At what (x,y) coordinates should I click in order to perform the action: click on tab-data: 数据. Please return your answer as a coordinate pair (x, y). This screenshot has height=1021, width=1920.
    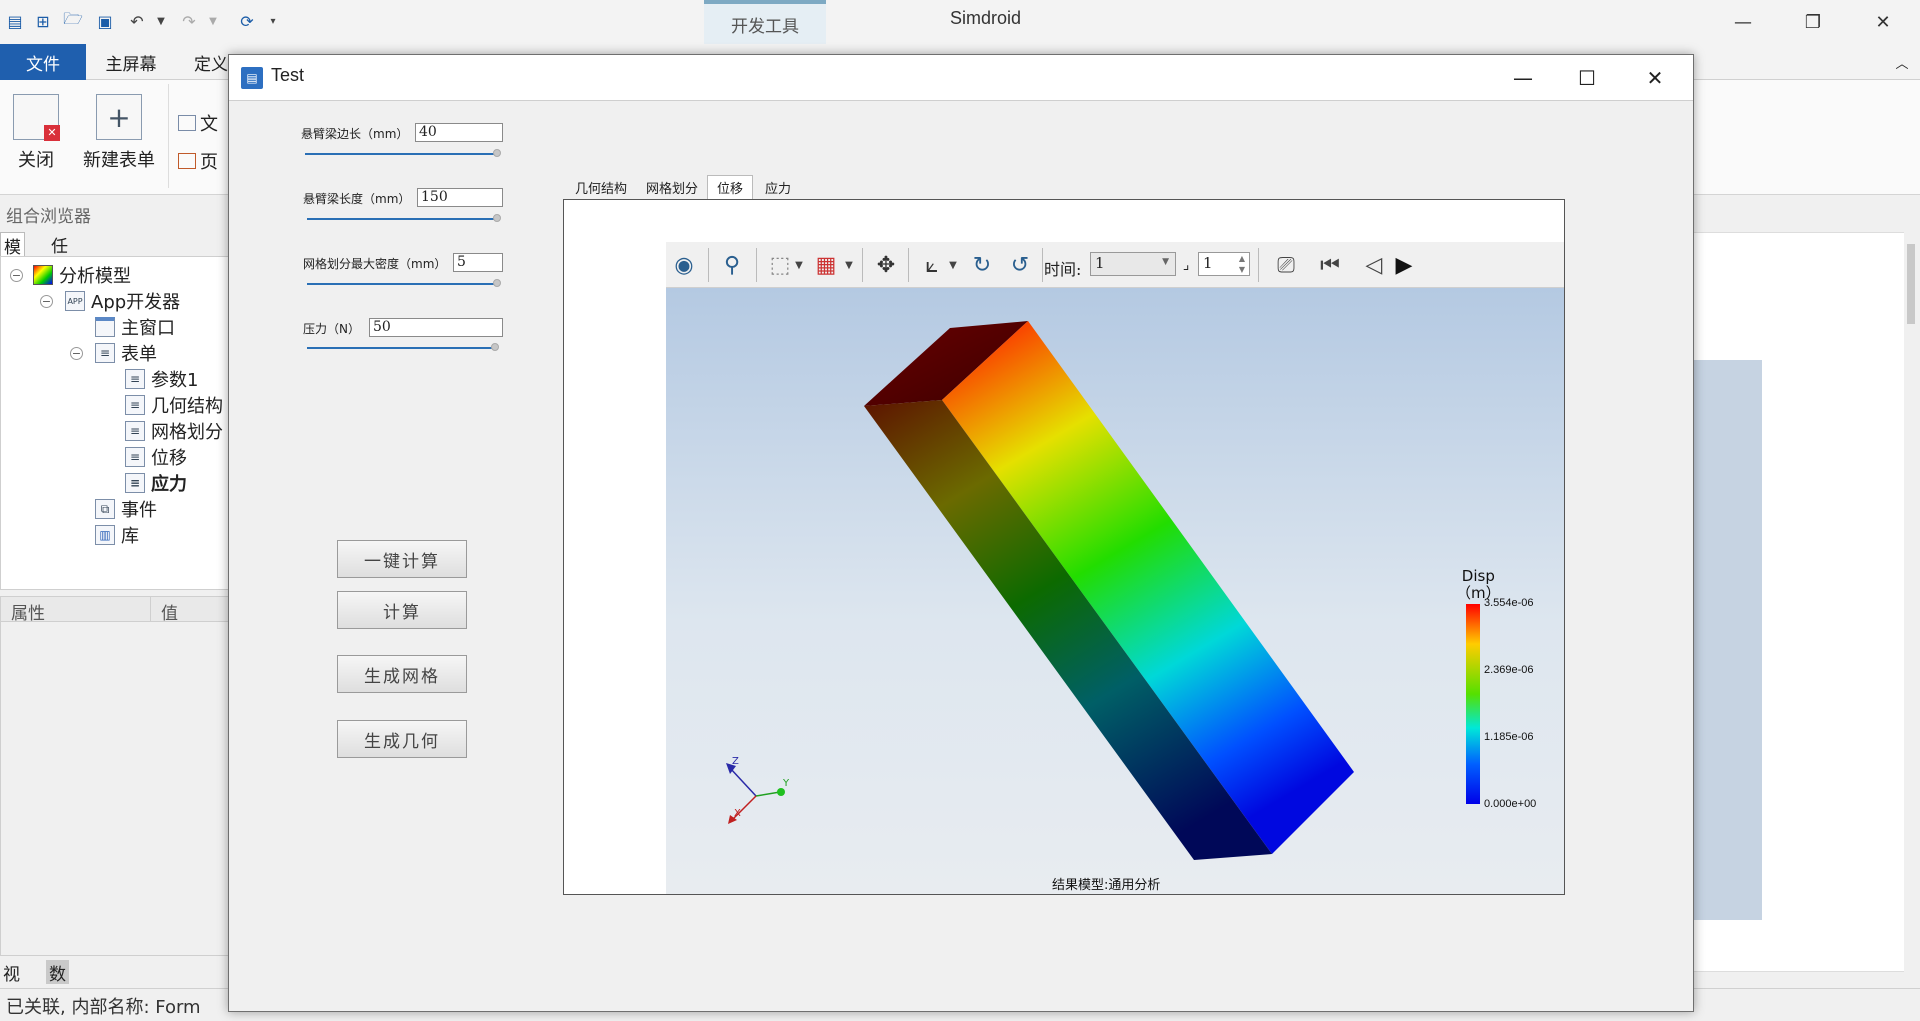
    Looking at the image, I should click on (57, 985).